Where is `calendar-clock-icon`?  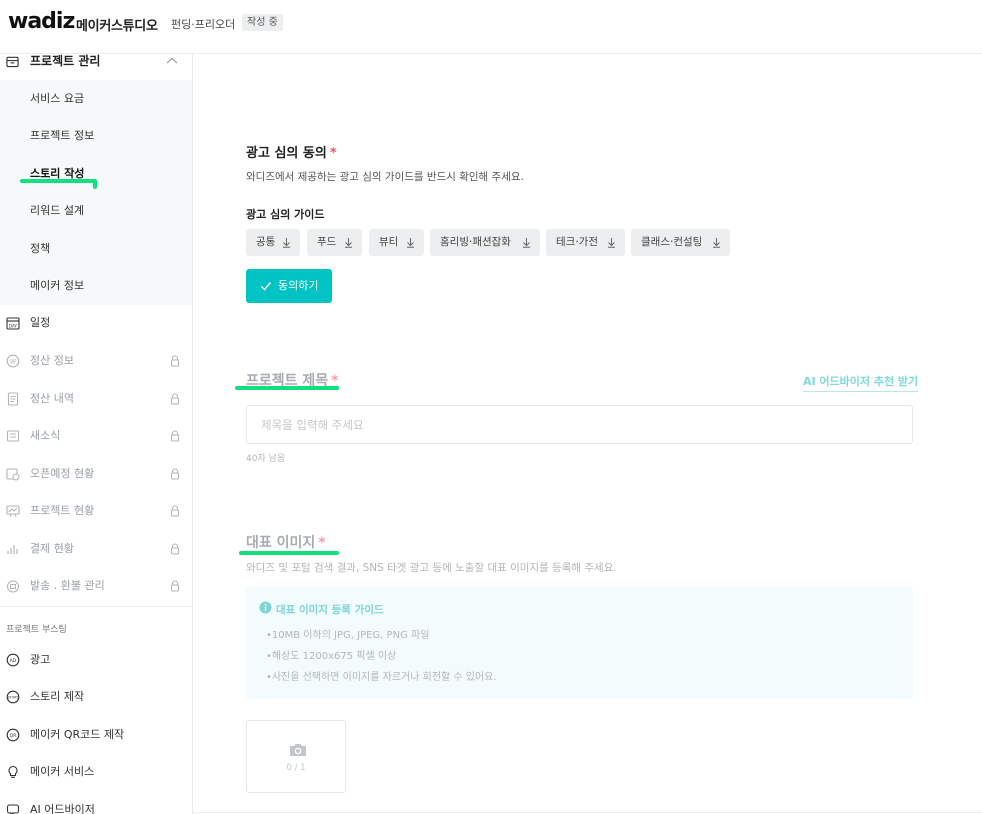 calendar-clock-icon is located at coordinates (13, 474).